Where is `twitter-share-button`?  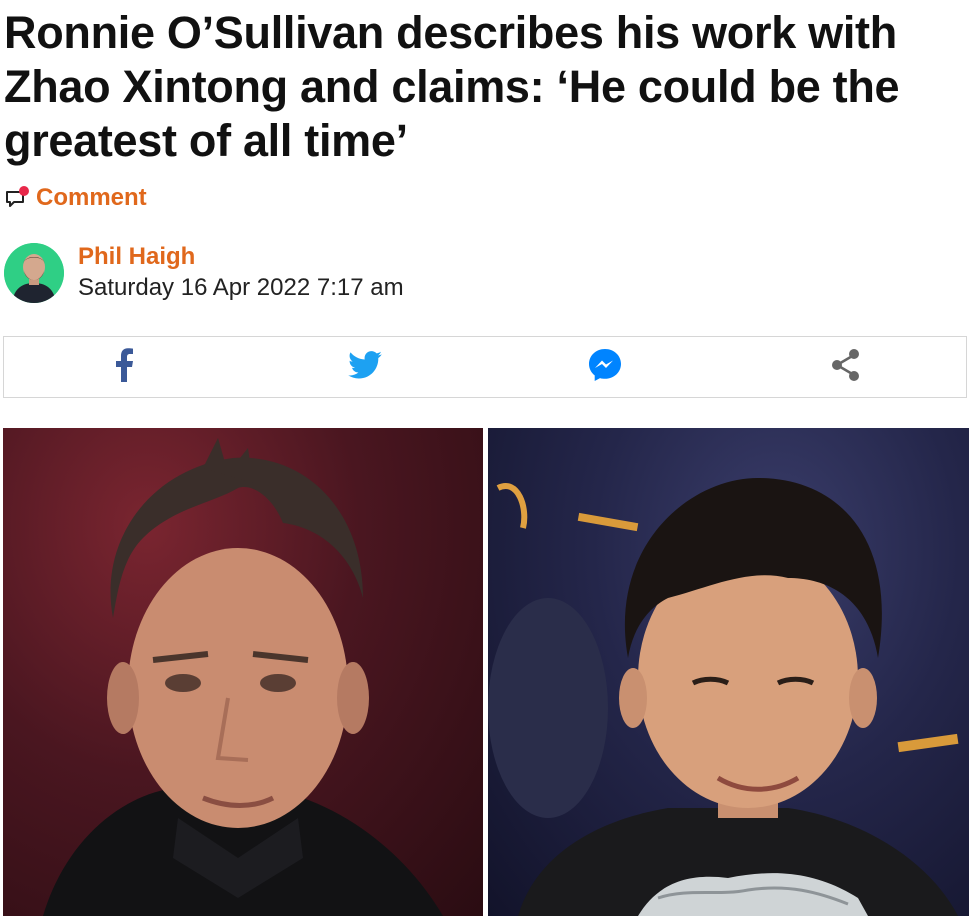
twitter-share-button is located at coordinates (365, 367).